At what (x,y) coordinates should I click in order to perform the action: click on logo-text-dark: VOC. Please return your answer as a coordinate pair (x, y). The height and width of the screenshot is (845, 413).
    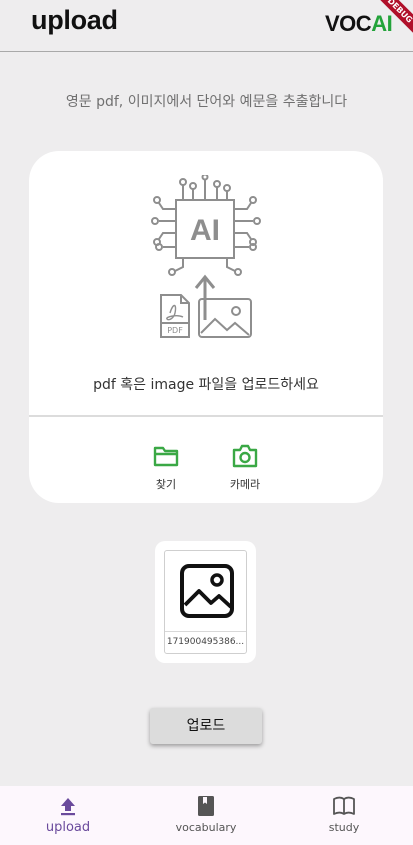
    Looking at the image, I should click on (348, 23).